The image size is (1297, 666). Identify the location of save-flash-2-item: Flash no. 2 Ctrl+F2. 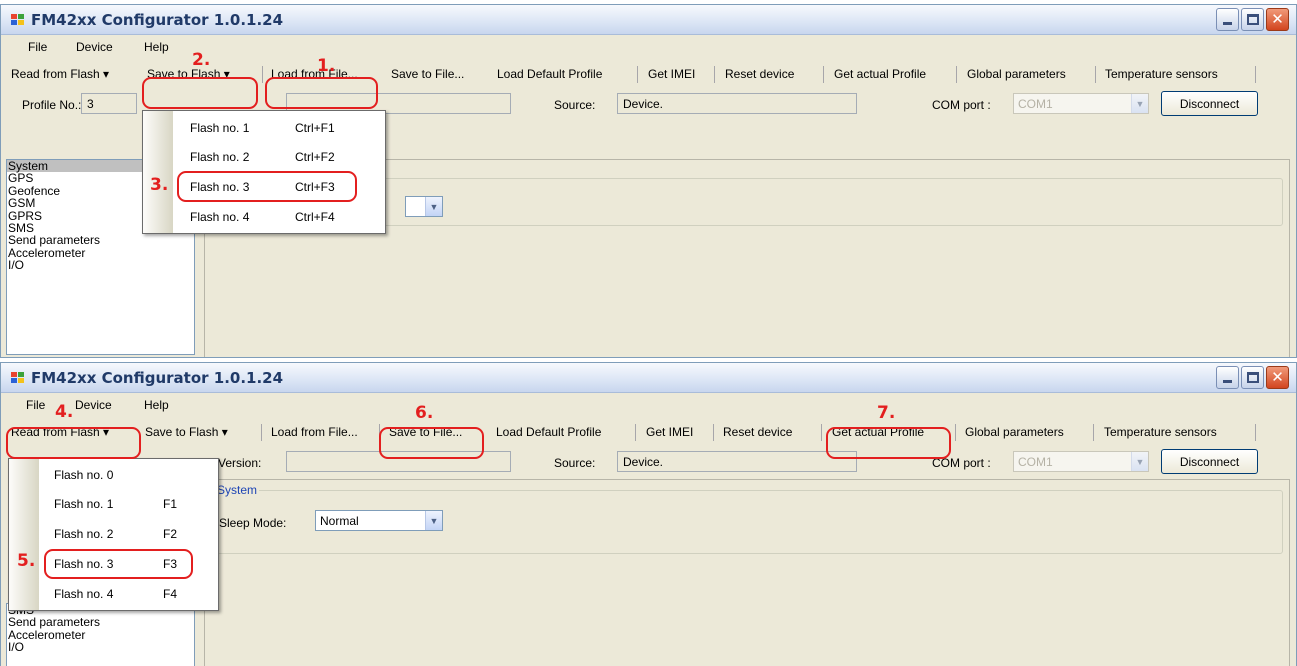
(264, 157).